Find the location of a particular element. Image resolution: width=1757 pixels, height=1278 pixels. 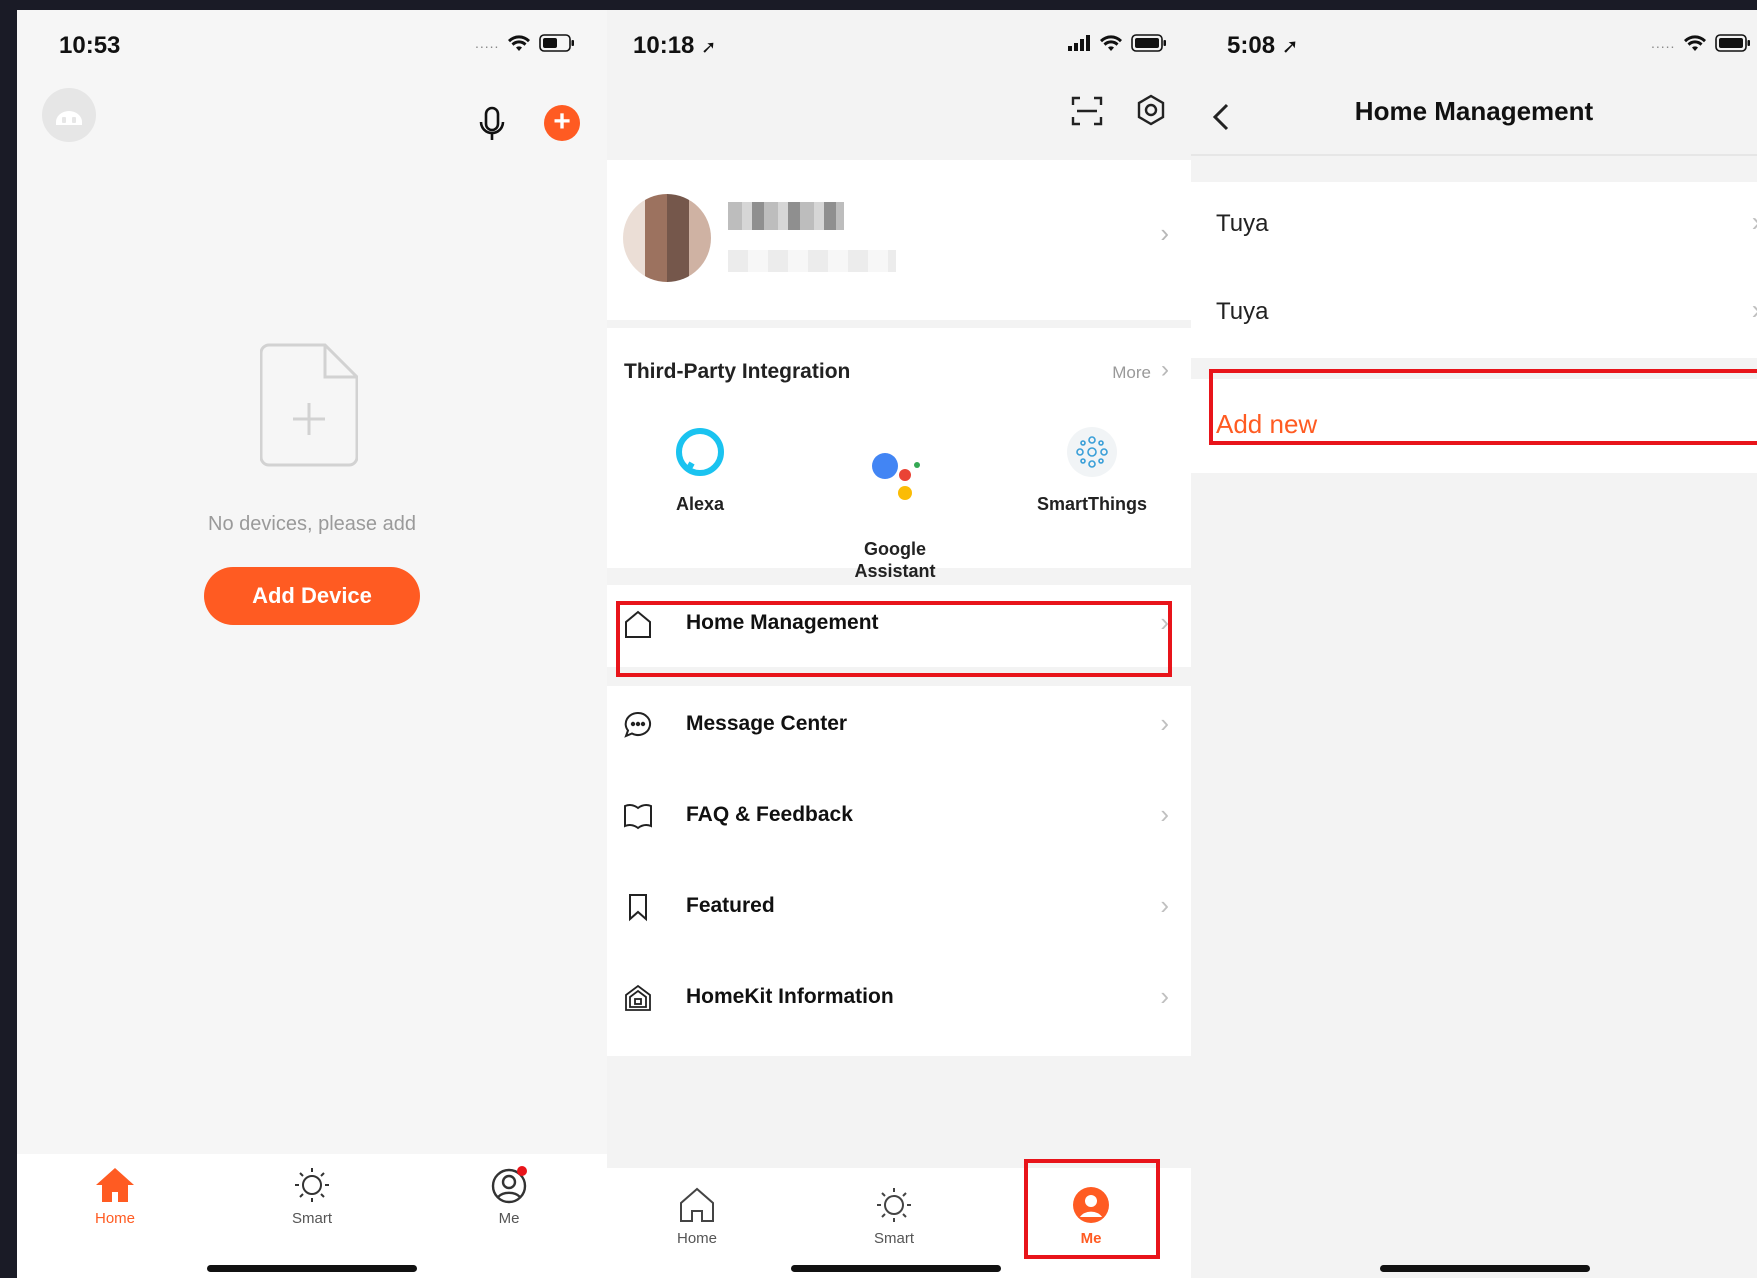

menu-item-label: FAQ & Feedback is located at coordinates (769, 814).